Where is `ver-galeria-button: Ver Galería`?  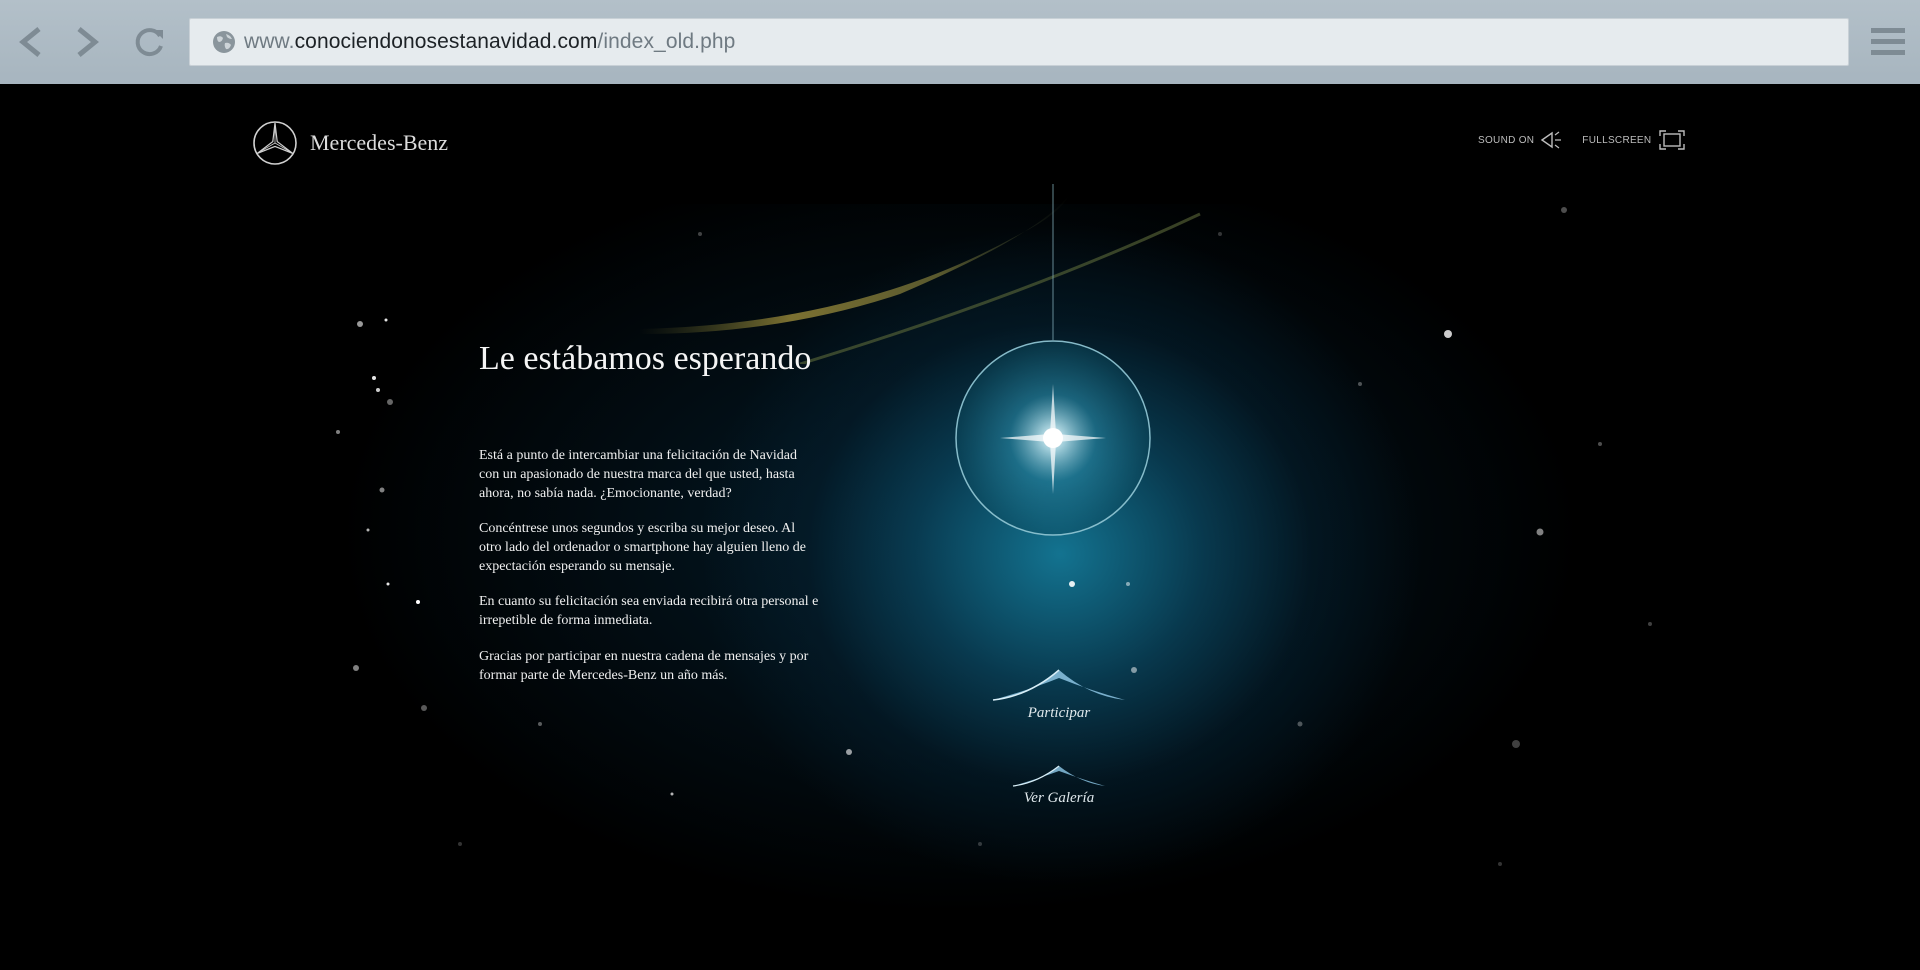 ver-galeria-button: Ver Galería is located at coordinates (1059, 785).